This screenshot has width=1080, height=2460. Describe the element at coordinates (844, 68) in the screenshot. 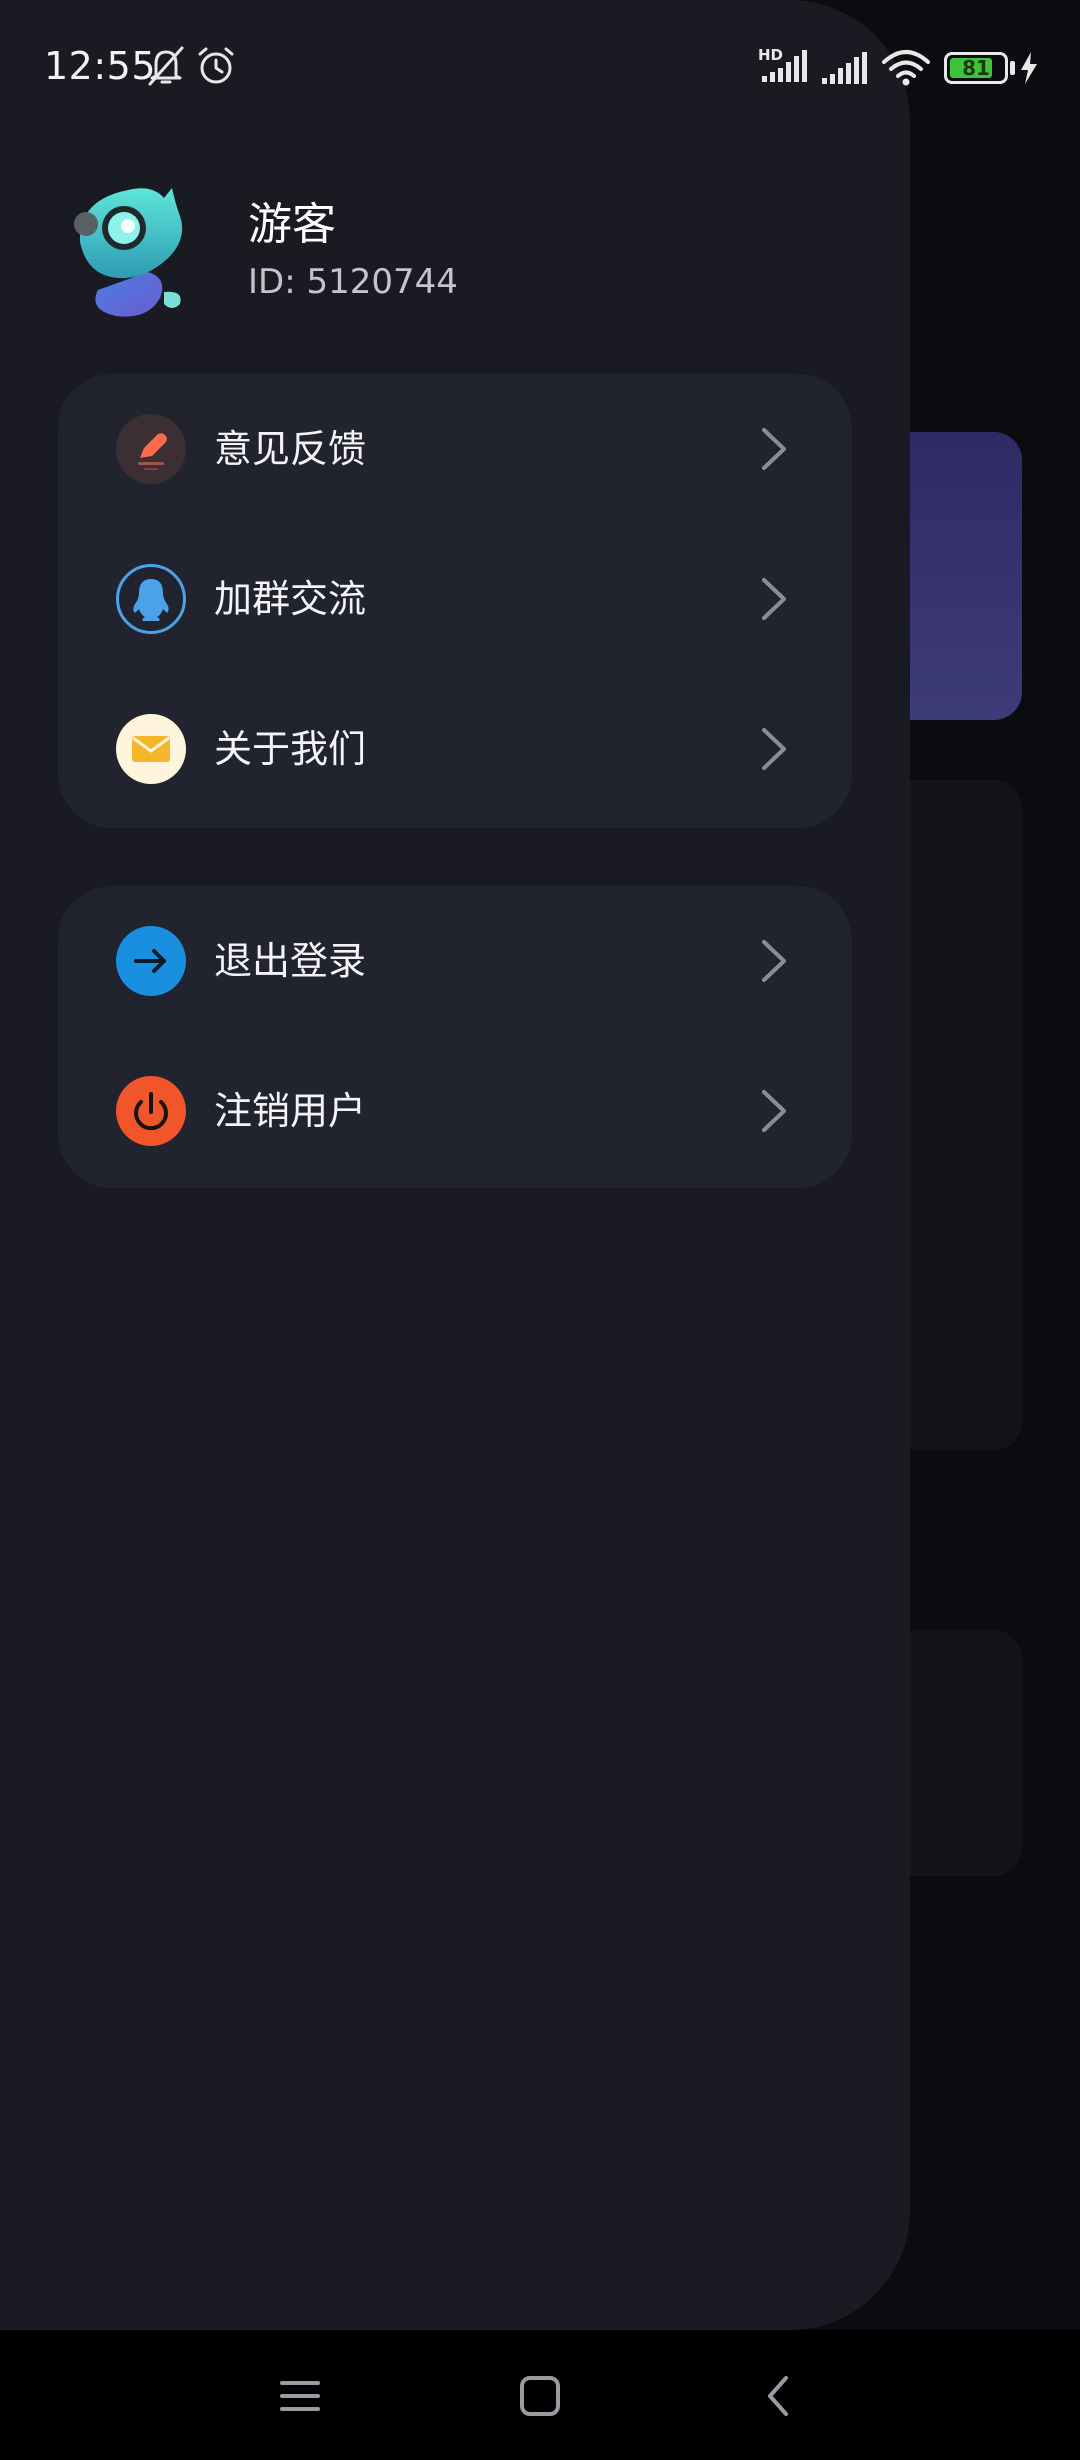

I see `signal-icon` at that location.